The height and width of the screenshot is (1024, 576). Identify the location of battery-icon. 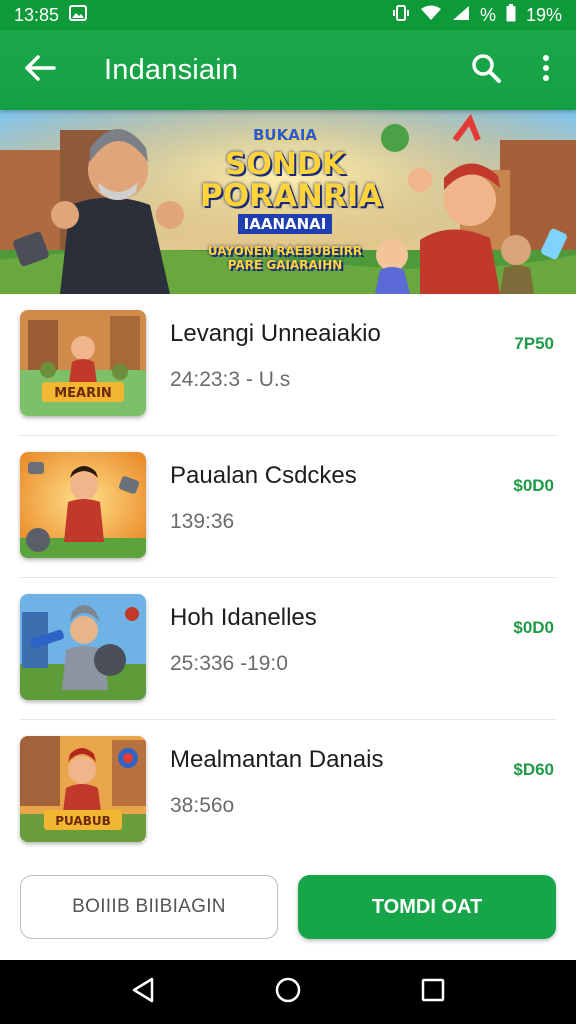
(511, 15).